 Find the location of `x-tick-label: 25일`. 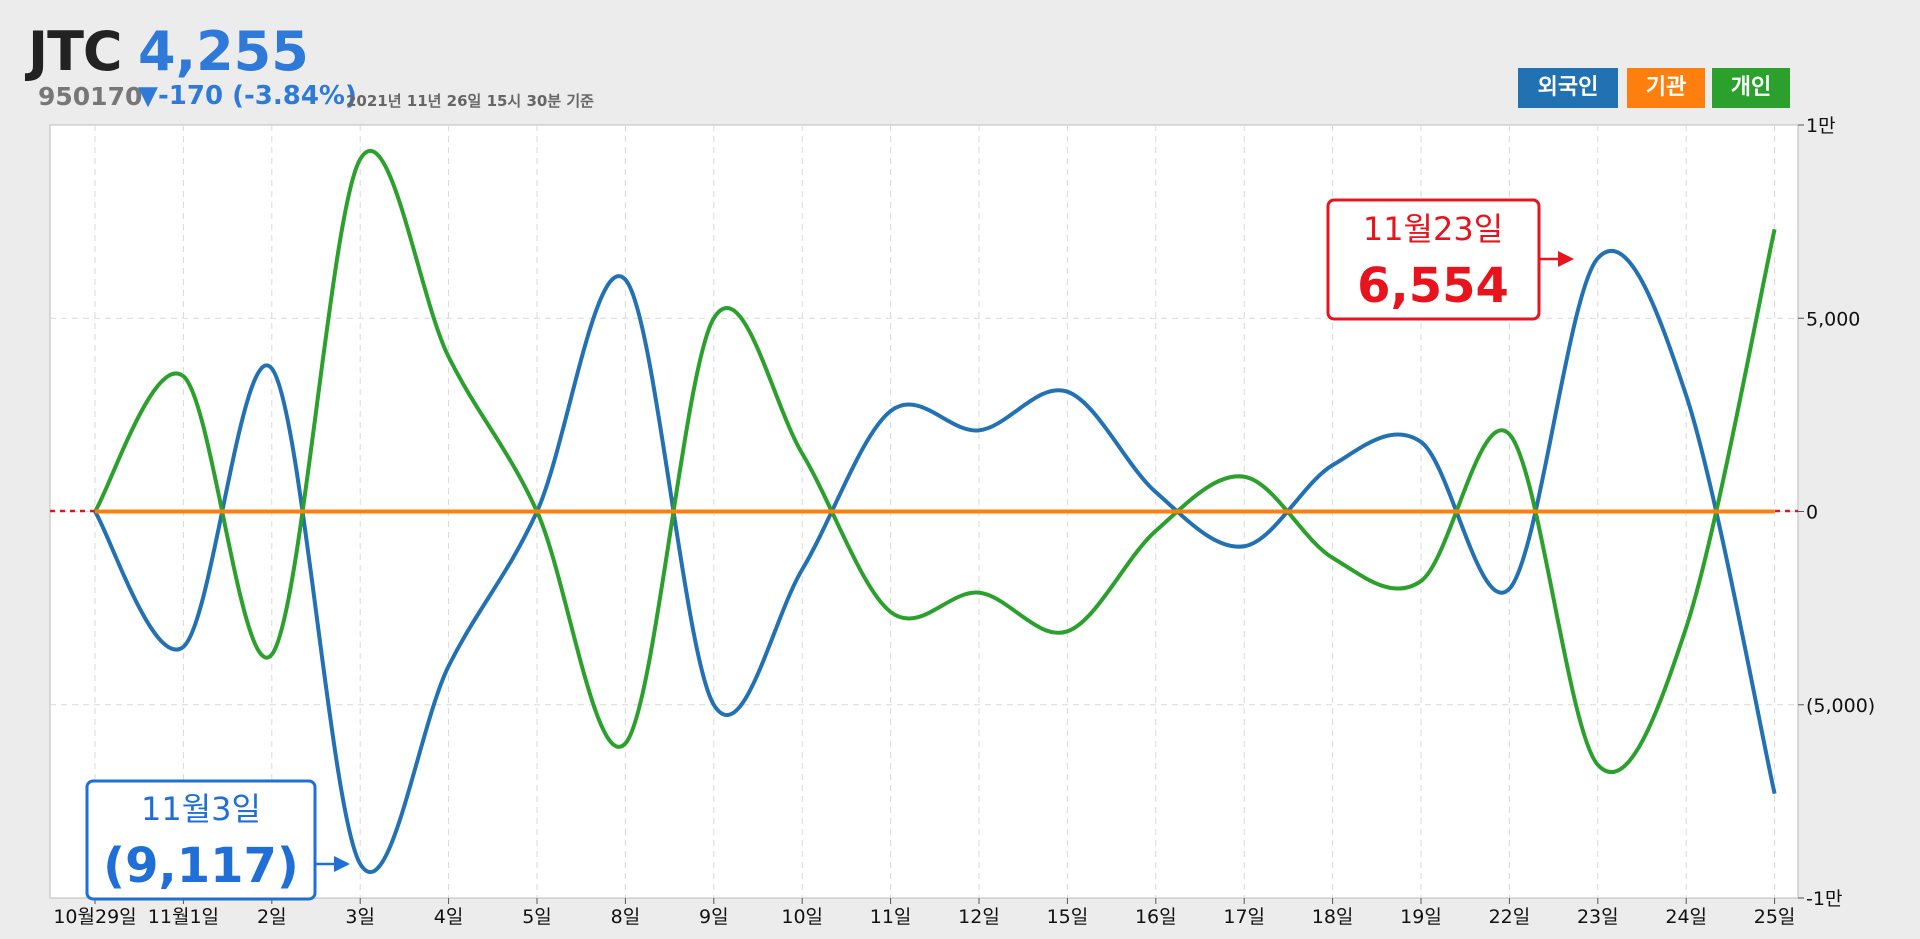

x-tick-label: 25일 is located at coordinates (1775, 917).